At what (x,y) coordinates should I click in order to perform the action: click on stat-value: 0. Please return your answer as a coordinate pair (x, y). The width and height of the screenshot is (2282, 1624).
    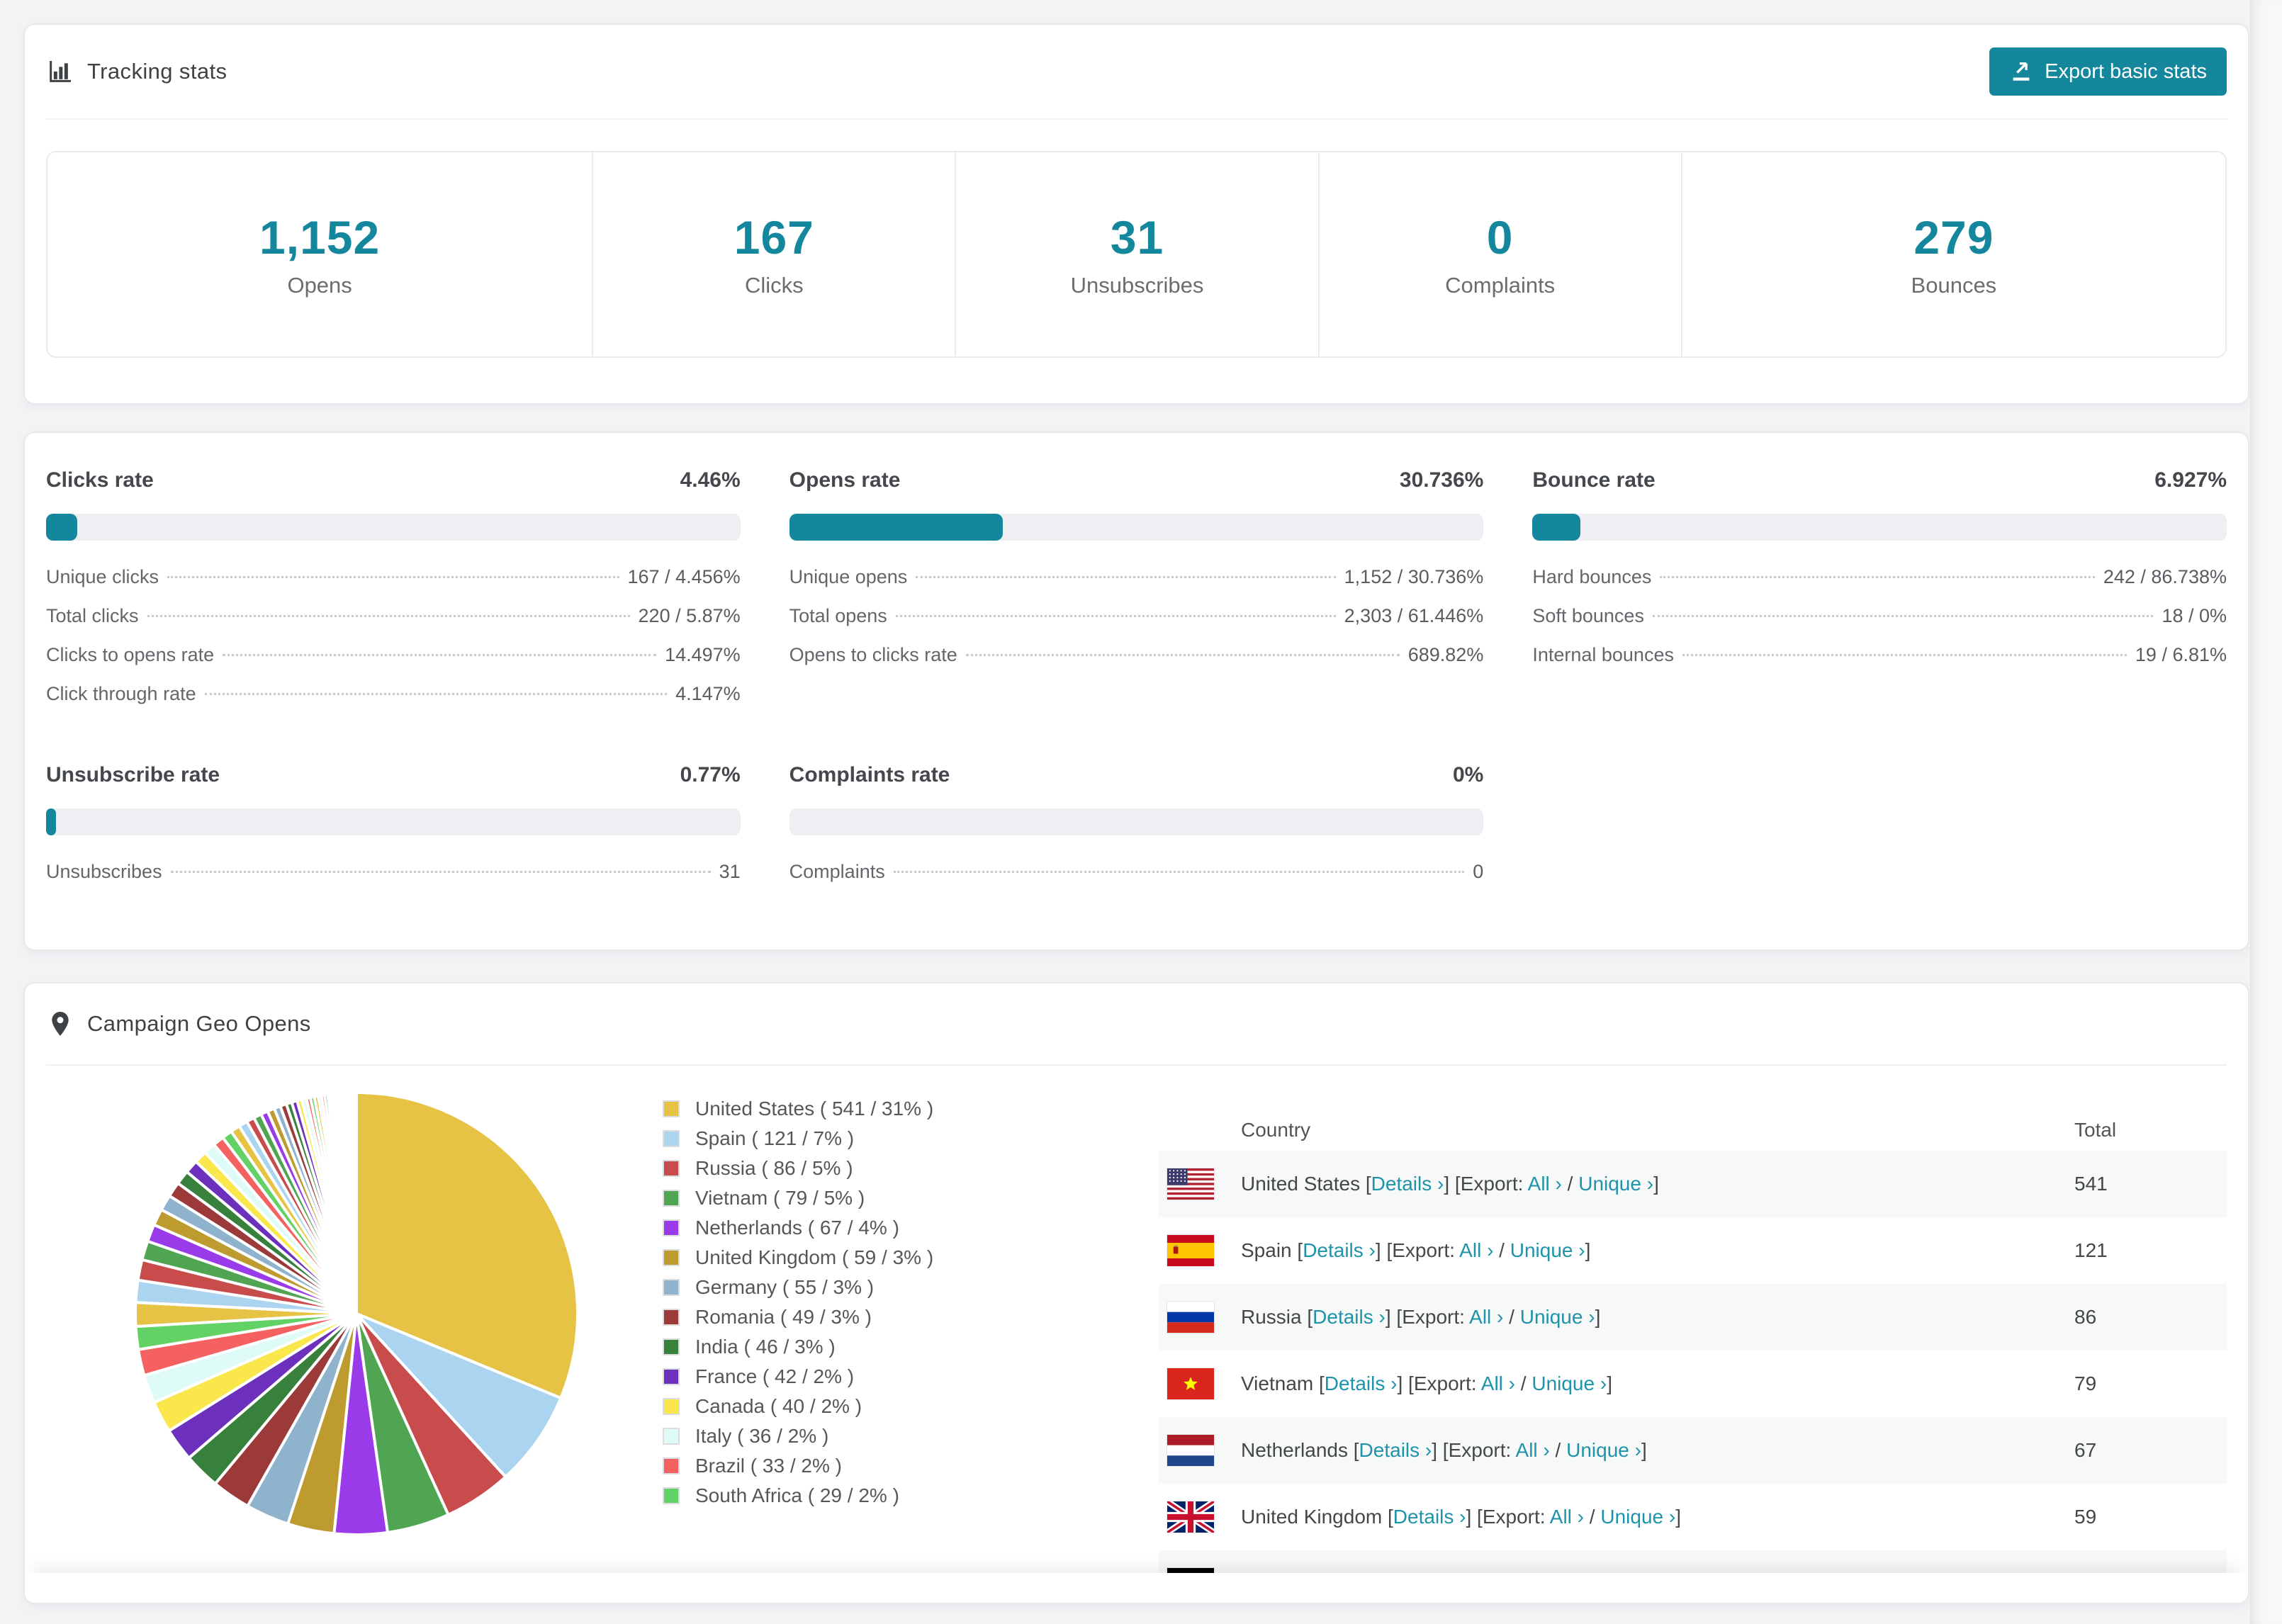
    Looking at the image, I should click on (1500, 238).